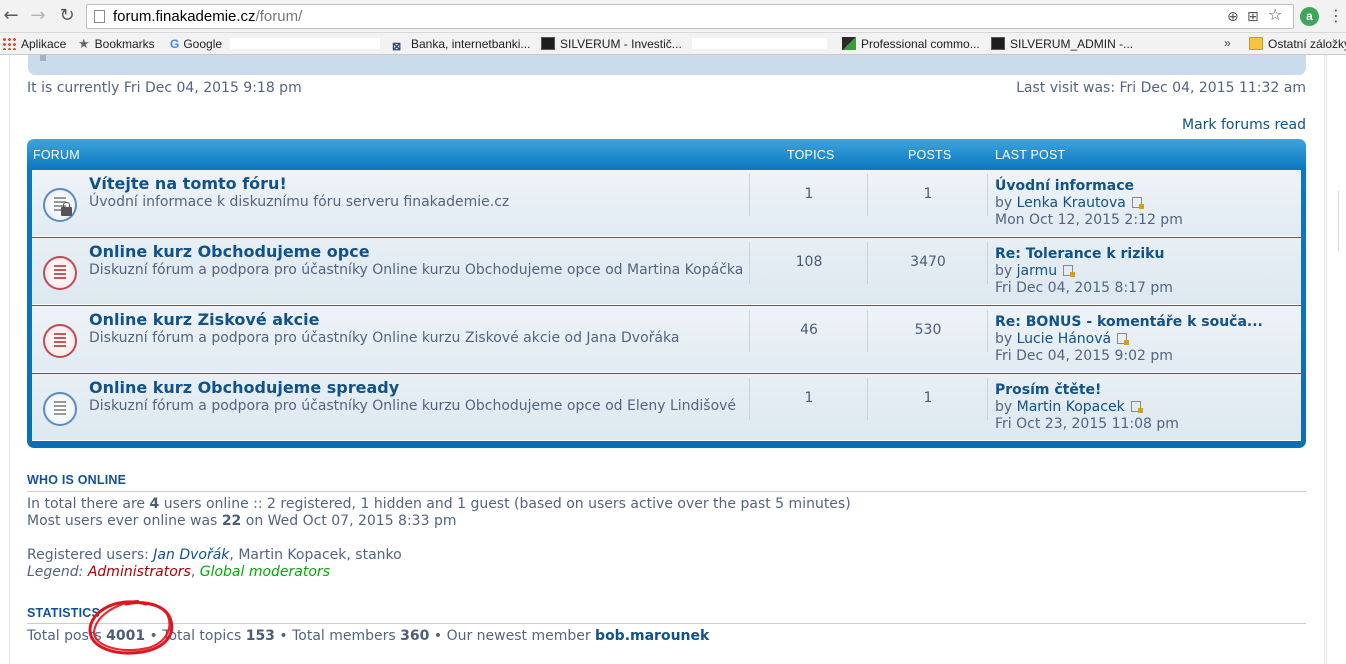 Image resolution: width=1346 pixels, height=664 pixels. I want to click on author-link: Lenka Krautova, so click(1071, 203).